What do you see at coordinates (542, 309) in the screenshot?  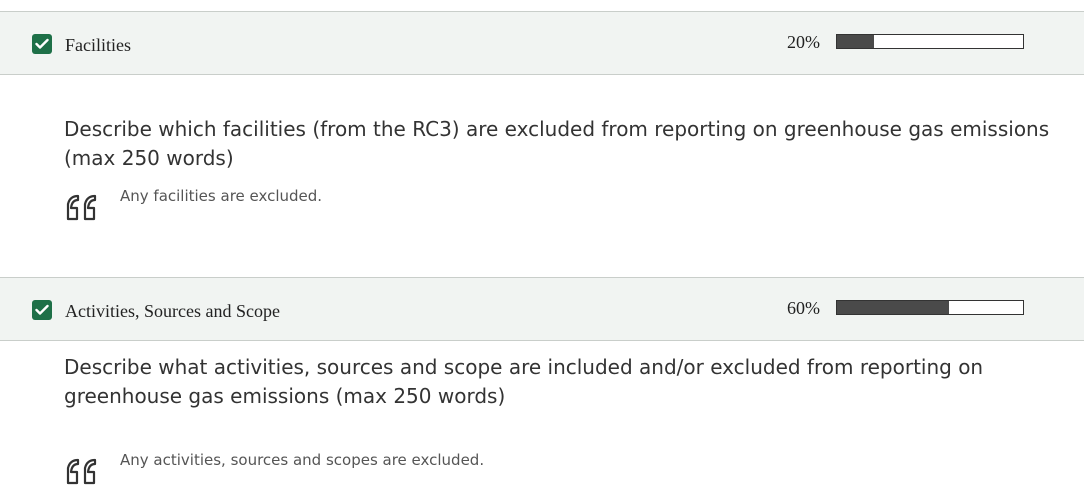 I see `section-header: Activities, Sources and Scope 60%` at bounding box center [542, 309].